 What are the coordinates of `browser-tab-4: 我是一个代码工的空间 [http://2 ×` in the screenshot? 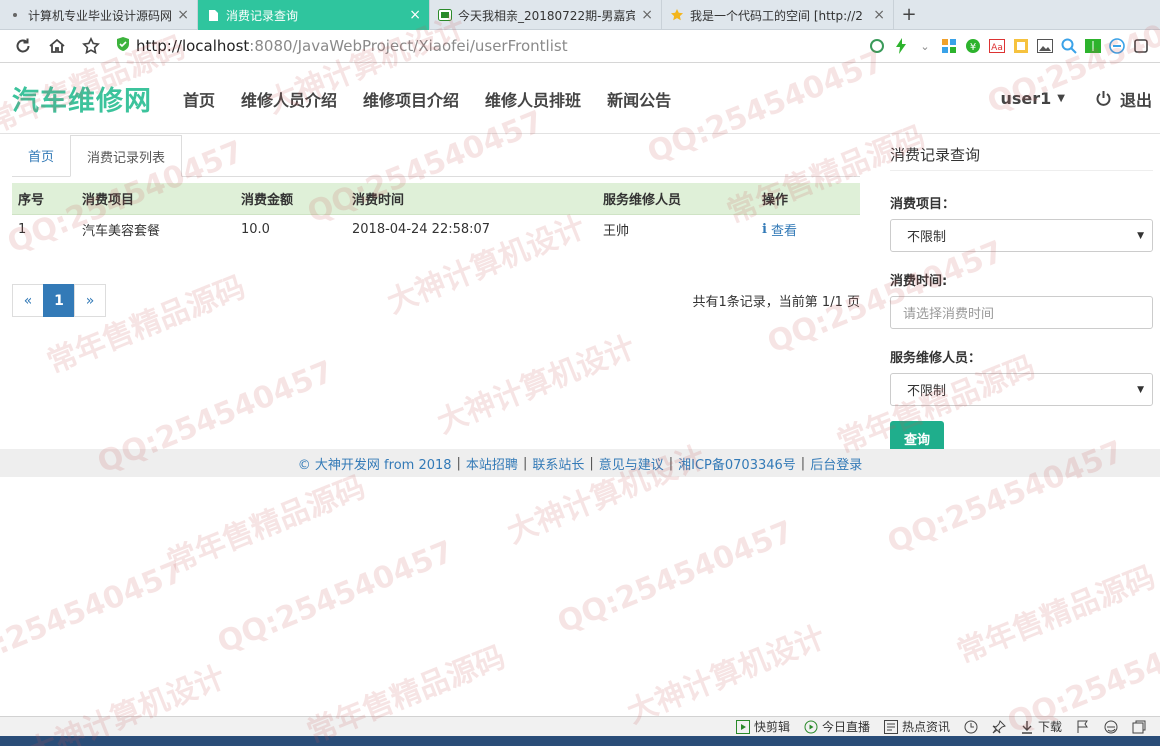 It's located at (778, 15).